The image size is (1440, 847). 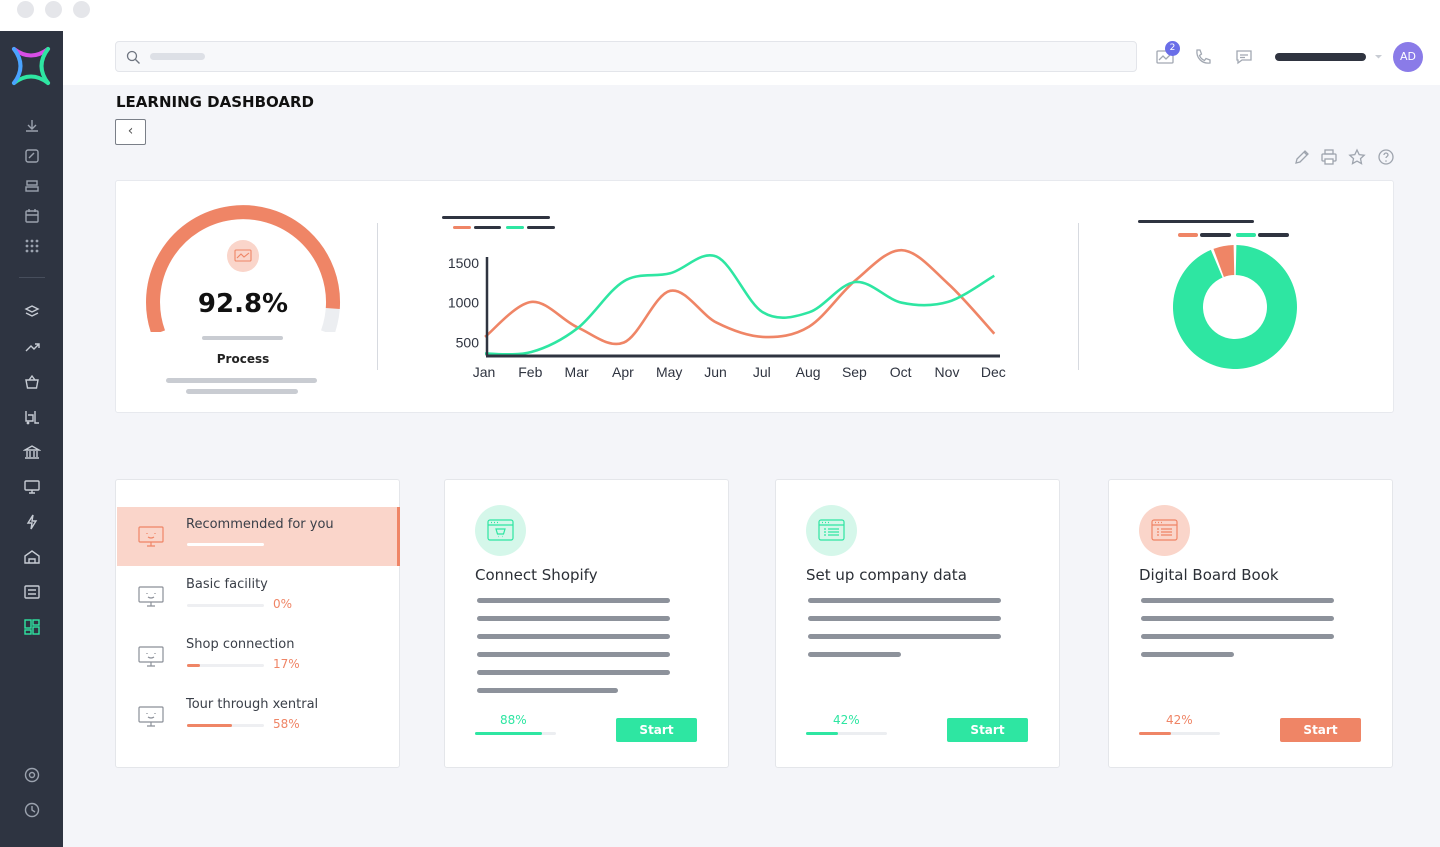 I want to click on task-card-board-book: Digital Board Book 42% Start, so click(x=1250, y=623).